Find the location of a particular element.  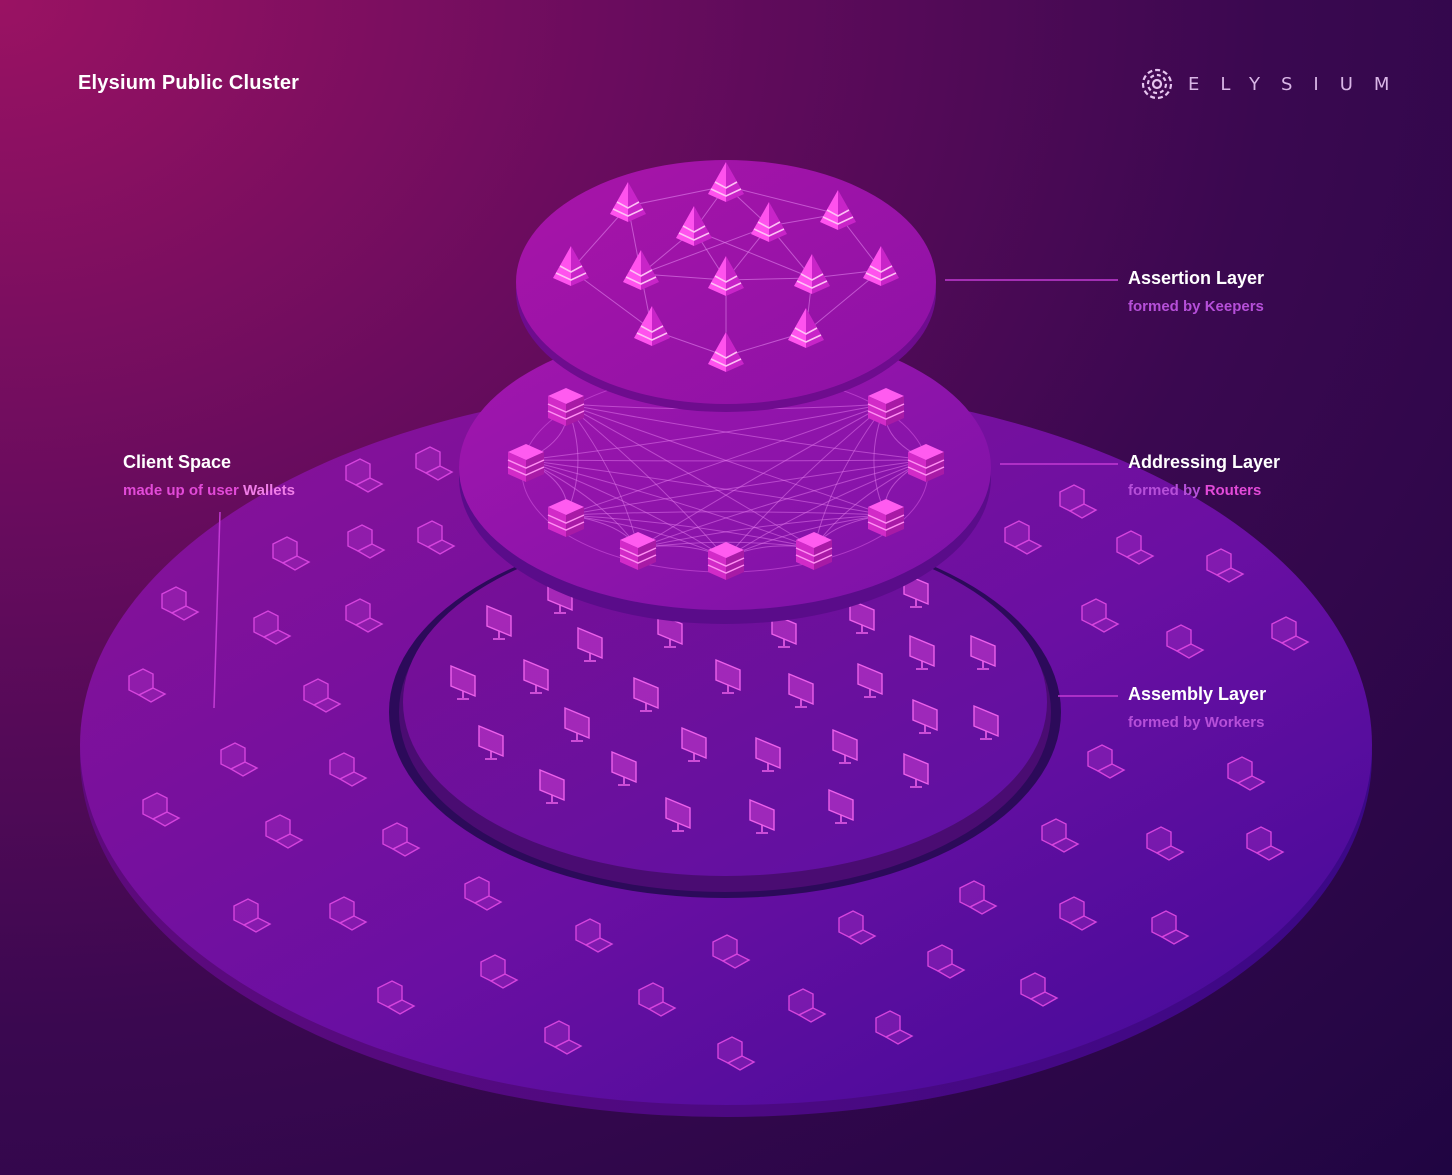

client-space-title: Client Space is located at coordinates (177, 462).